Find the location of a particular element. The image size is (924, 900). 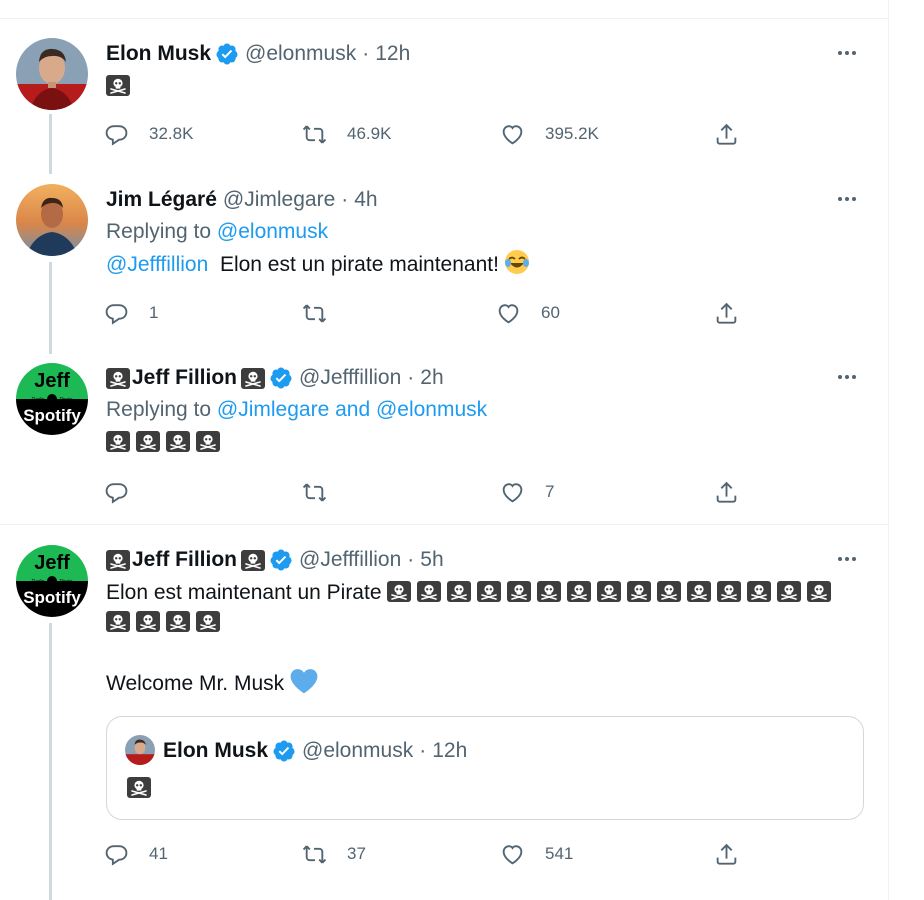

tweet-timestamp: 5h is located at coordinates (431, 560).